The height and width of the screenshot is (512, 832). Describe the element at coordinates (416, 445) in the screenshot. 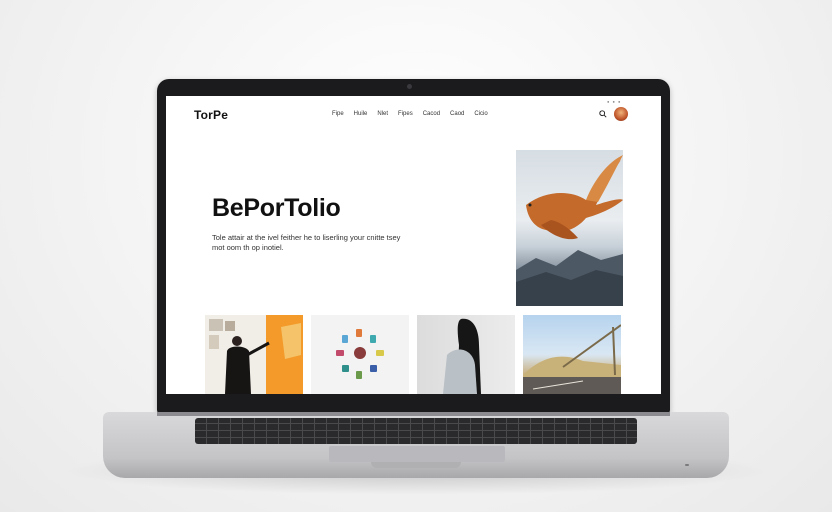

I see `laptop-base` at that location.